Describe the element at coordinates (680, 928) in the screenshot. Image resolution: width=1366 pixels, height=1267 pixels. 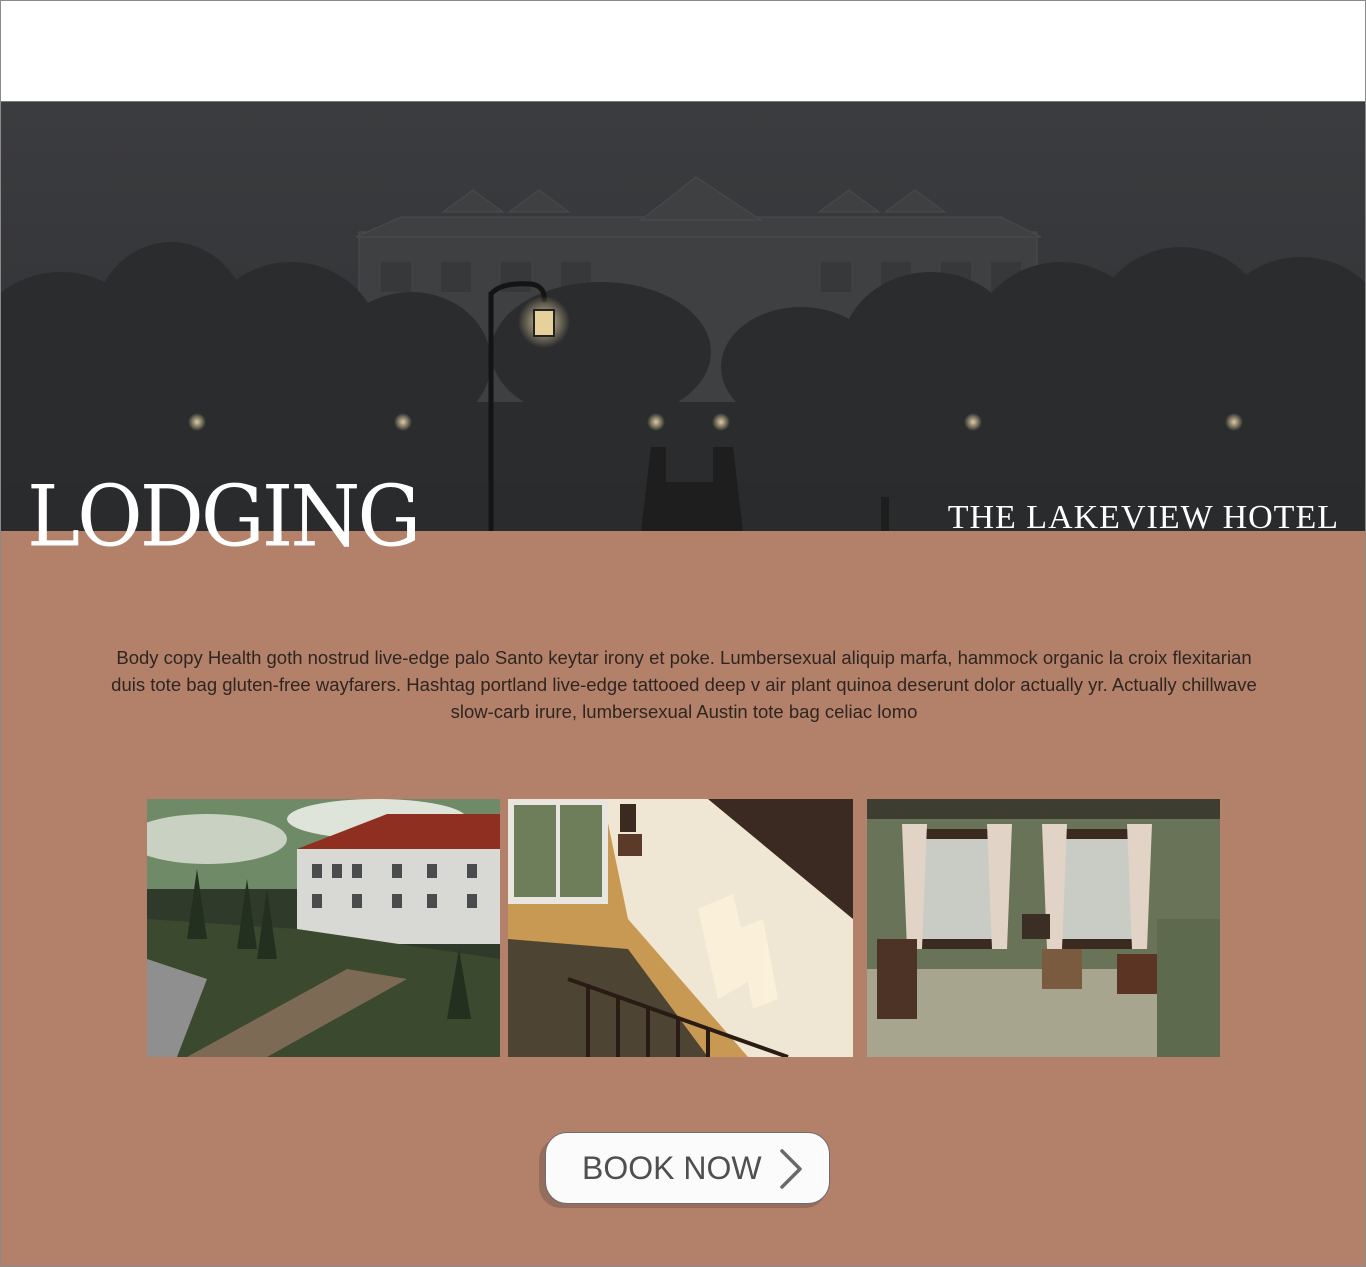
I see `gallery-image-staircase` at that location.